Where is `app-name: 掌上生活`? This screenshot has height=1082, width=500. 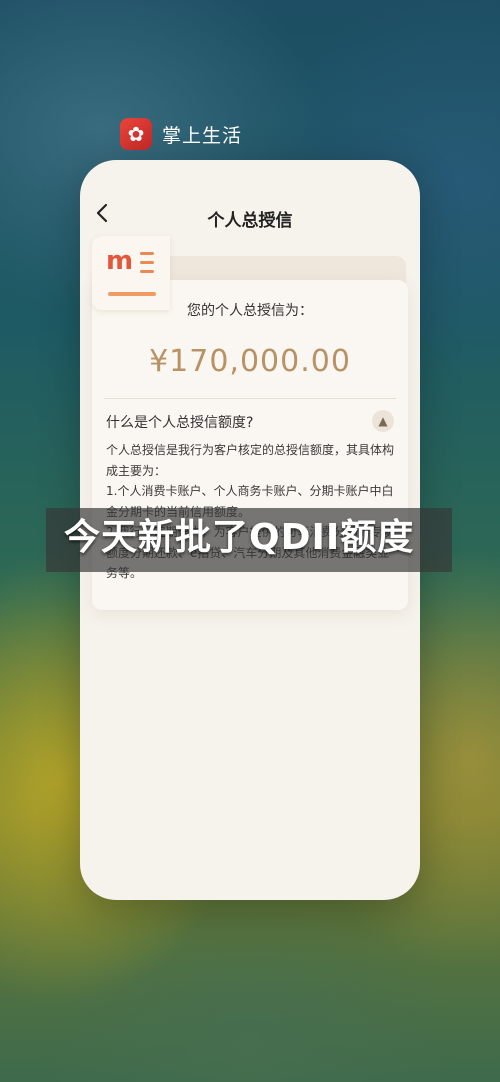
app-name: 掌上生活 is located at coordinates (202, 135).